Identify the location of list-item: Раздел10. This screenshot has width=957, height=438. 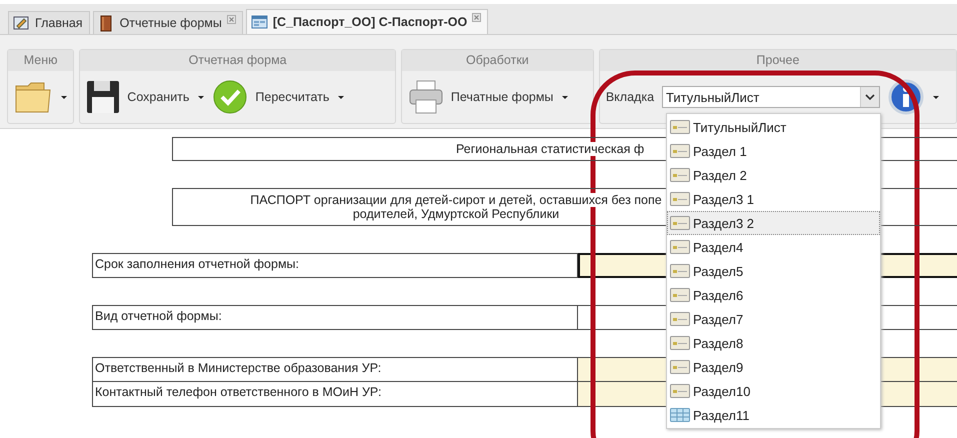
(773, 391).